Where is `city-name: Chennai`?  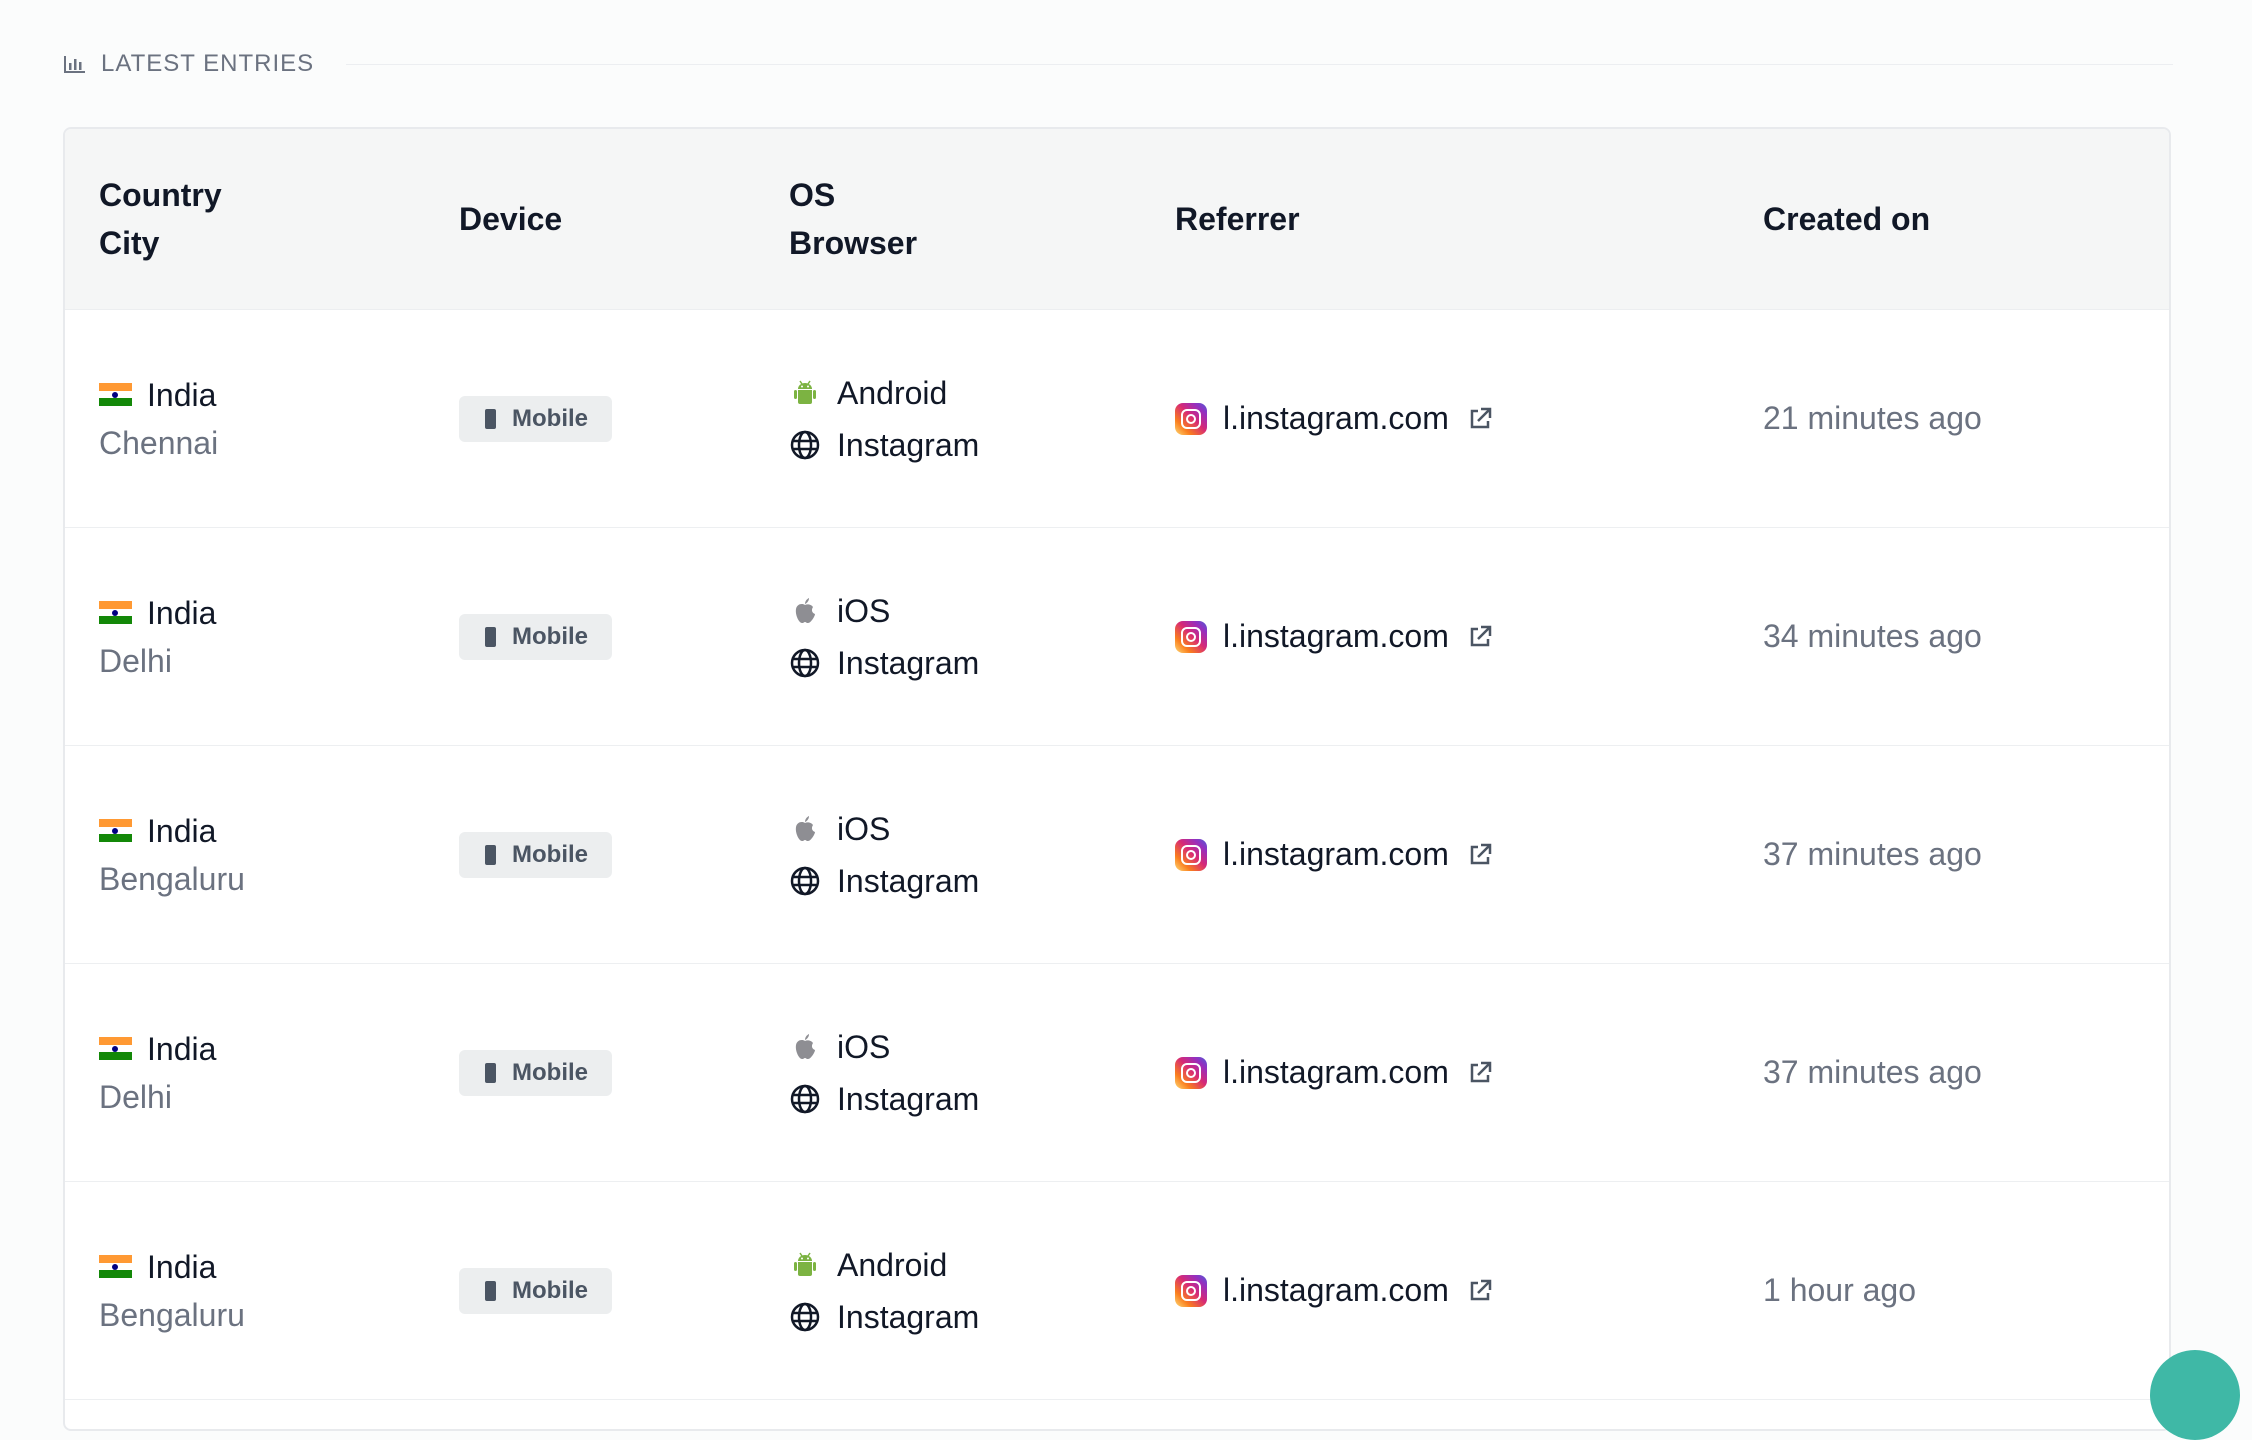 city-name: Chennai is located at coordinates (159, 442).